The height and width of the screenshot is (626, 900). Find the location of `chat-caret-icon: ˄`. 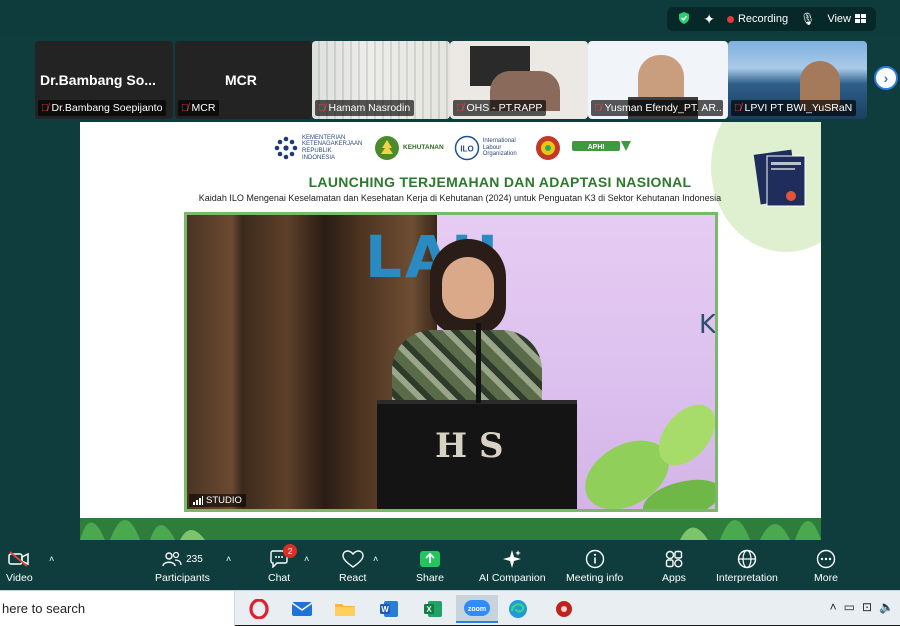

chat-caret-icon: ˄ is located at coordinates (306, 559).